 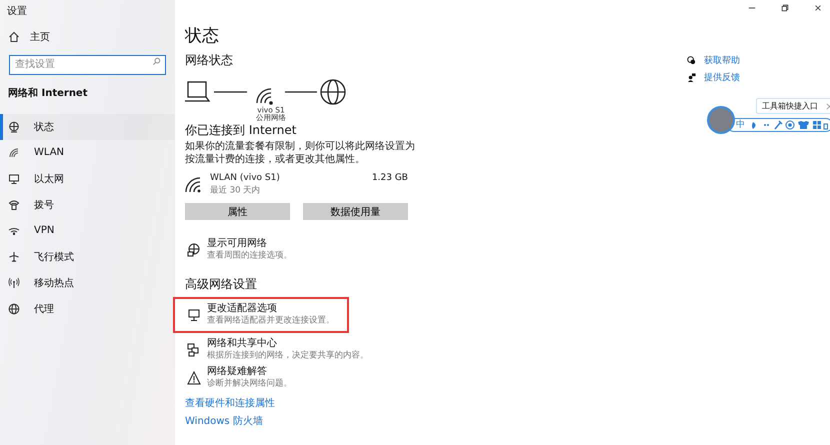 What do you see at coordinates (300, 153) in the screenshot?
I see `connection-description: 如果你的流量套餐有限制，则你可以将此网络设置为按流量计费的连接，或者更改其他属性。` at bounding box center [300, 153].